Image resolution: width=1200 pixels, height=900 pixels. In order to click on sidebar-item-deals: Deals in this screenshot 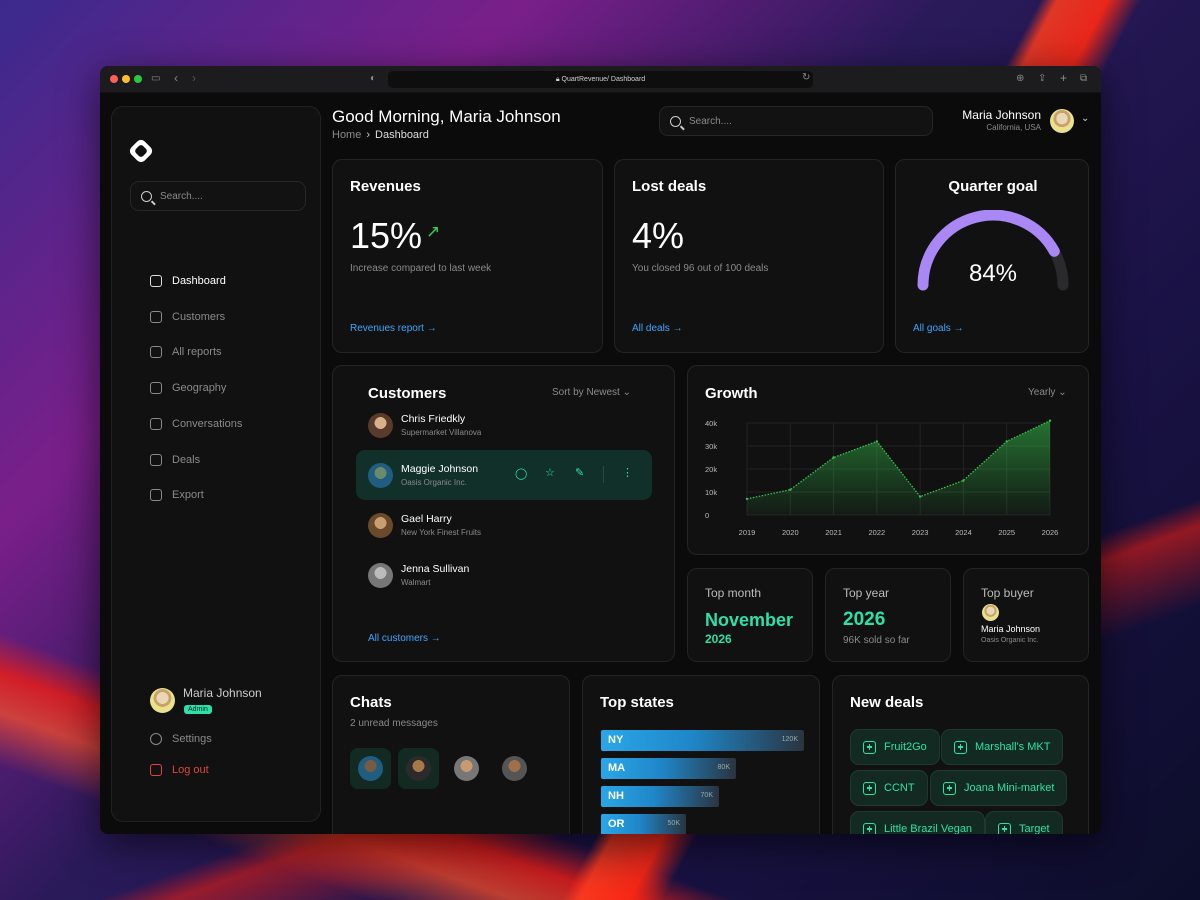, I will do `click(175, 459)`.